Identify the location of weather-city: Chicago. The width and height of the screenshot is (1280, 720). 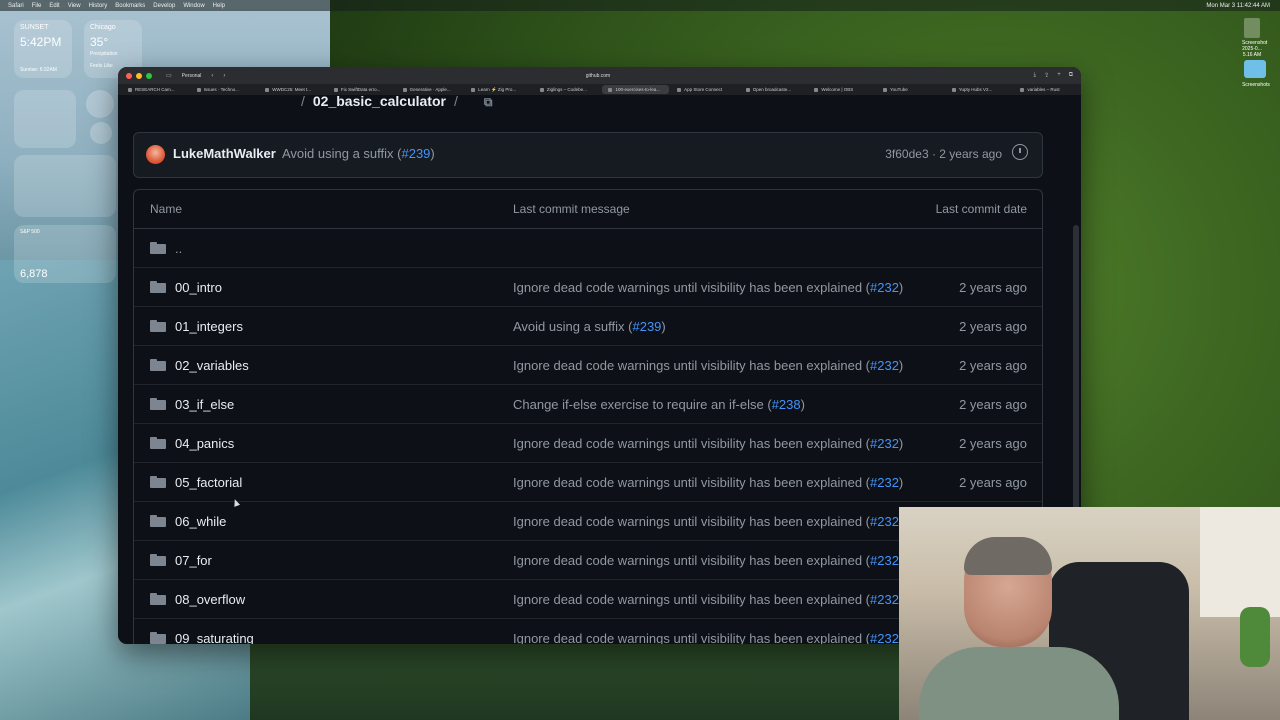
(103, 27).